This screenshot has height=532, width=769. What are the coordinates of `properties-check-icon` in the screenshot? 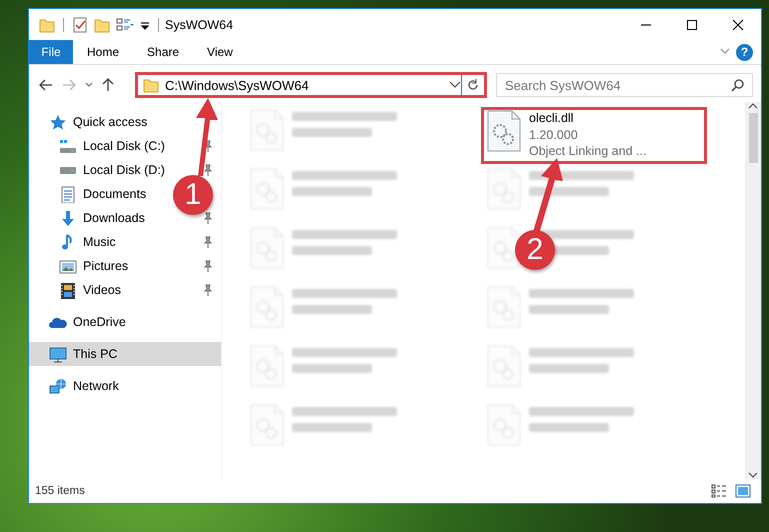 It's located at (80, 24).